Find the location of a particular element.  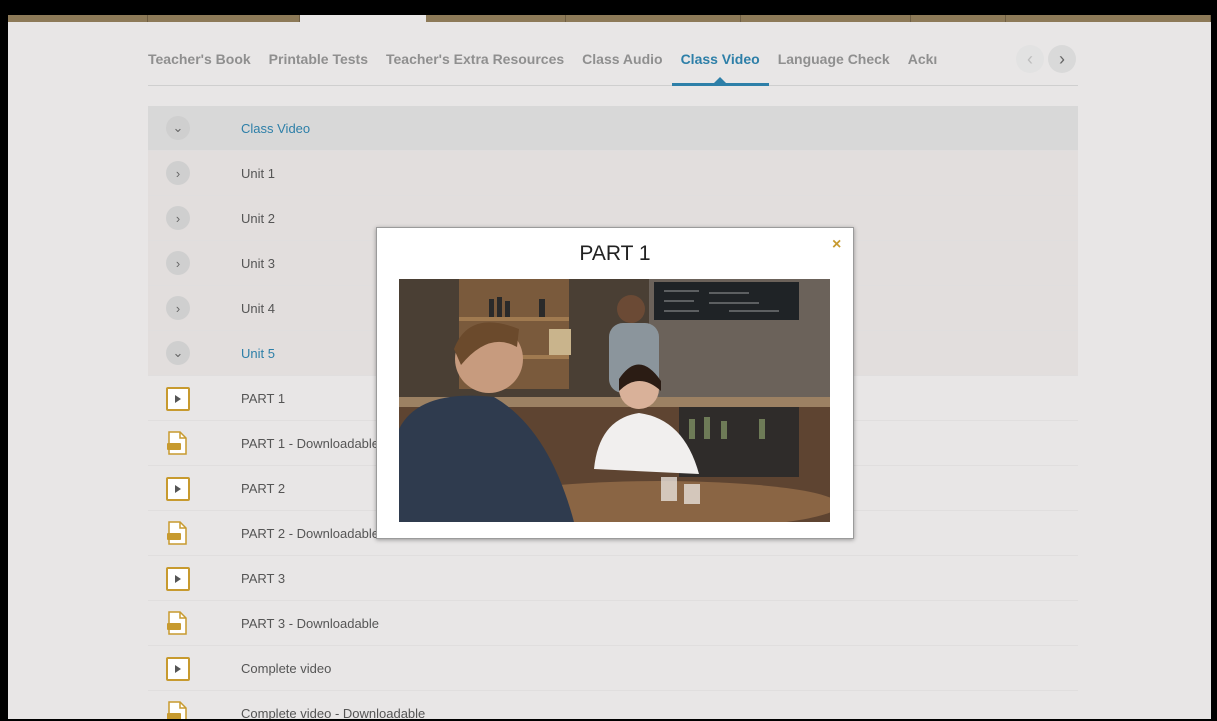

unit-label: Unit 1 is located at coordinates (258, 173).